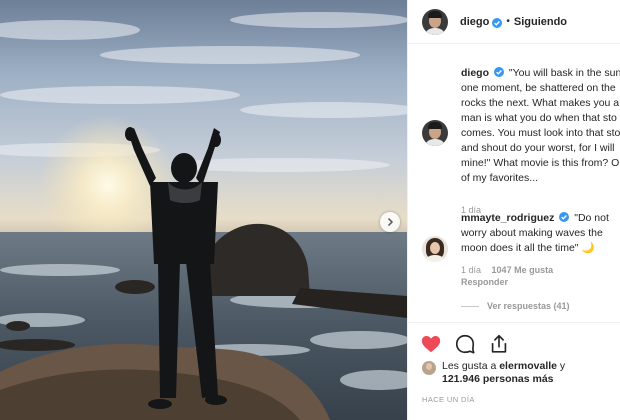  Describe the element at coordinates (448, 399) in the screenshot. I see `post-timestamp: HACE UN DÍA` at that location.